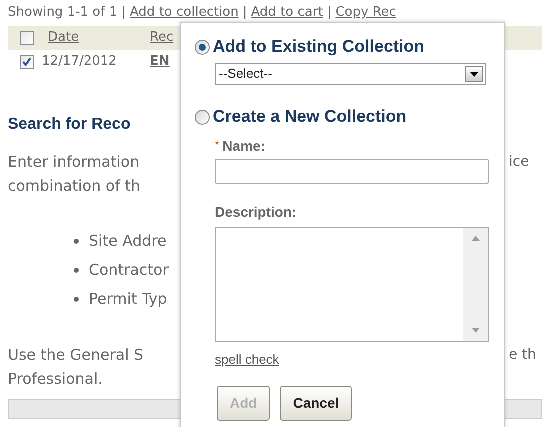 The image size is (542, 427). Describe the element at coordinates (287, 13) in the screenshot. I see `toolbar-link: Add to cart` at that location.